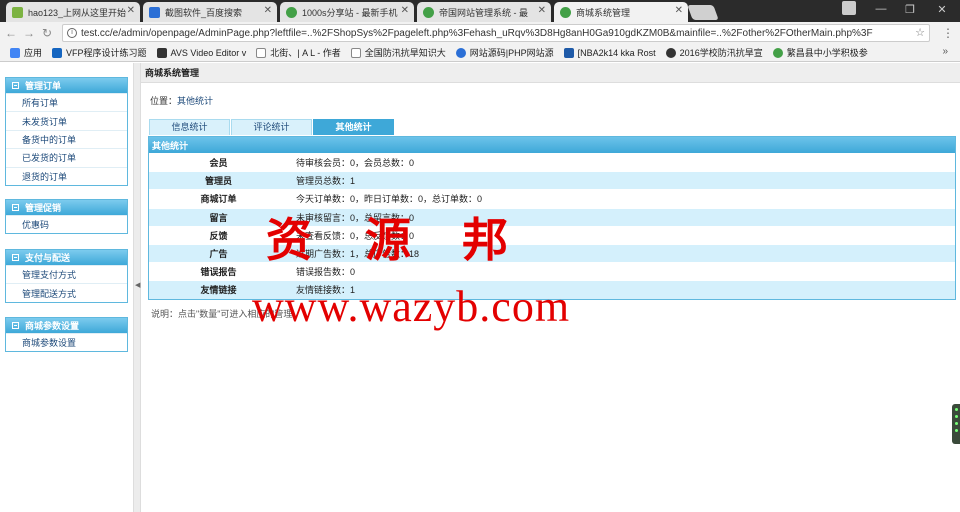 Image resolution: width=960 pixels, height=512 pixels. I want to click on row-value: 未审核留言：0，总留言数：0, so click(621, 217).